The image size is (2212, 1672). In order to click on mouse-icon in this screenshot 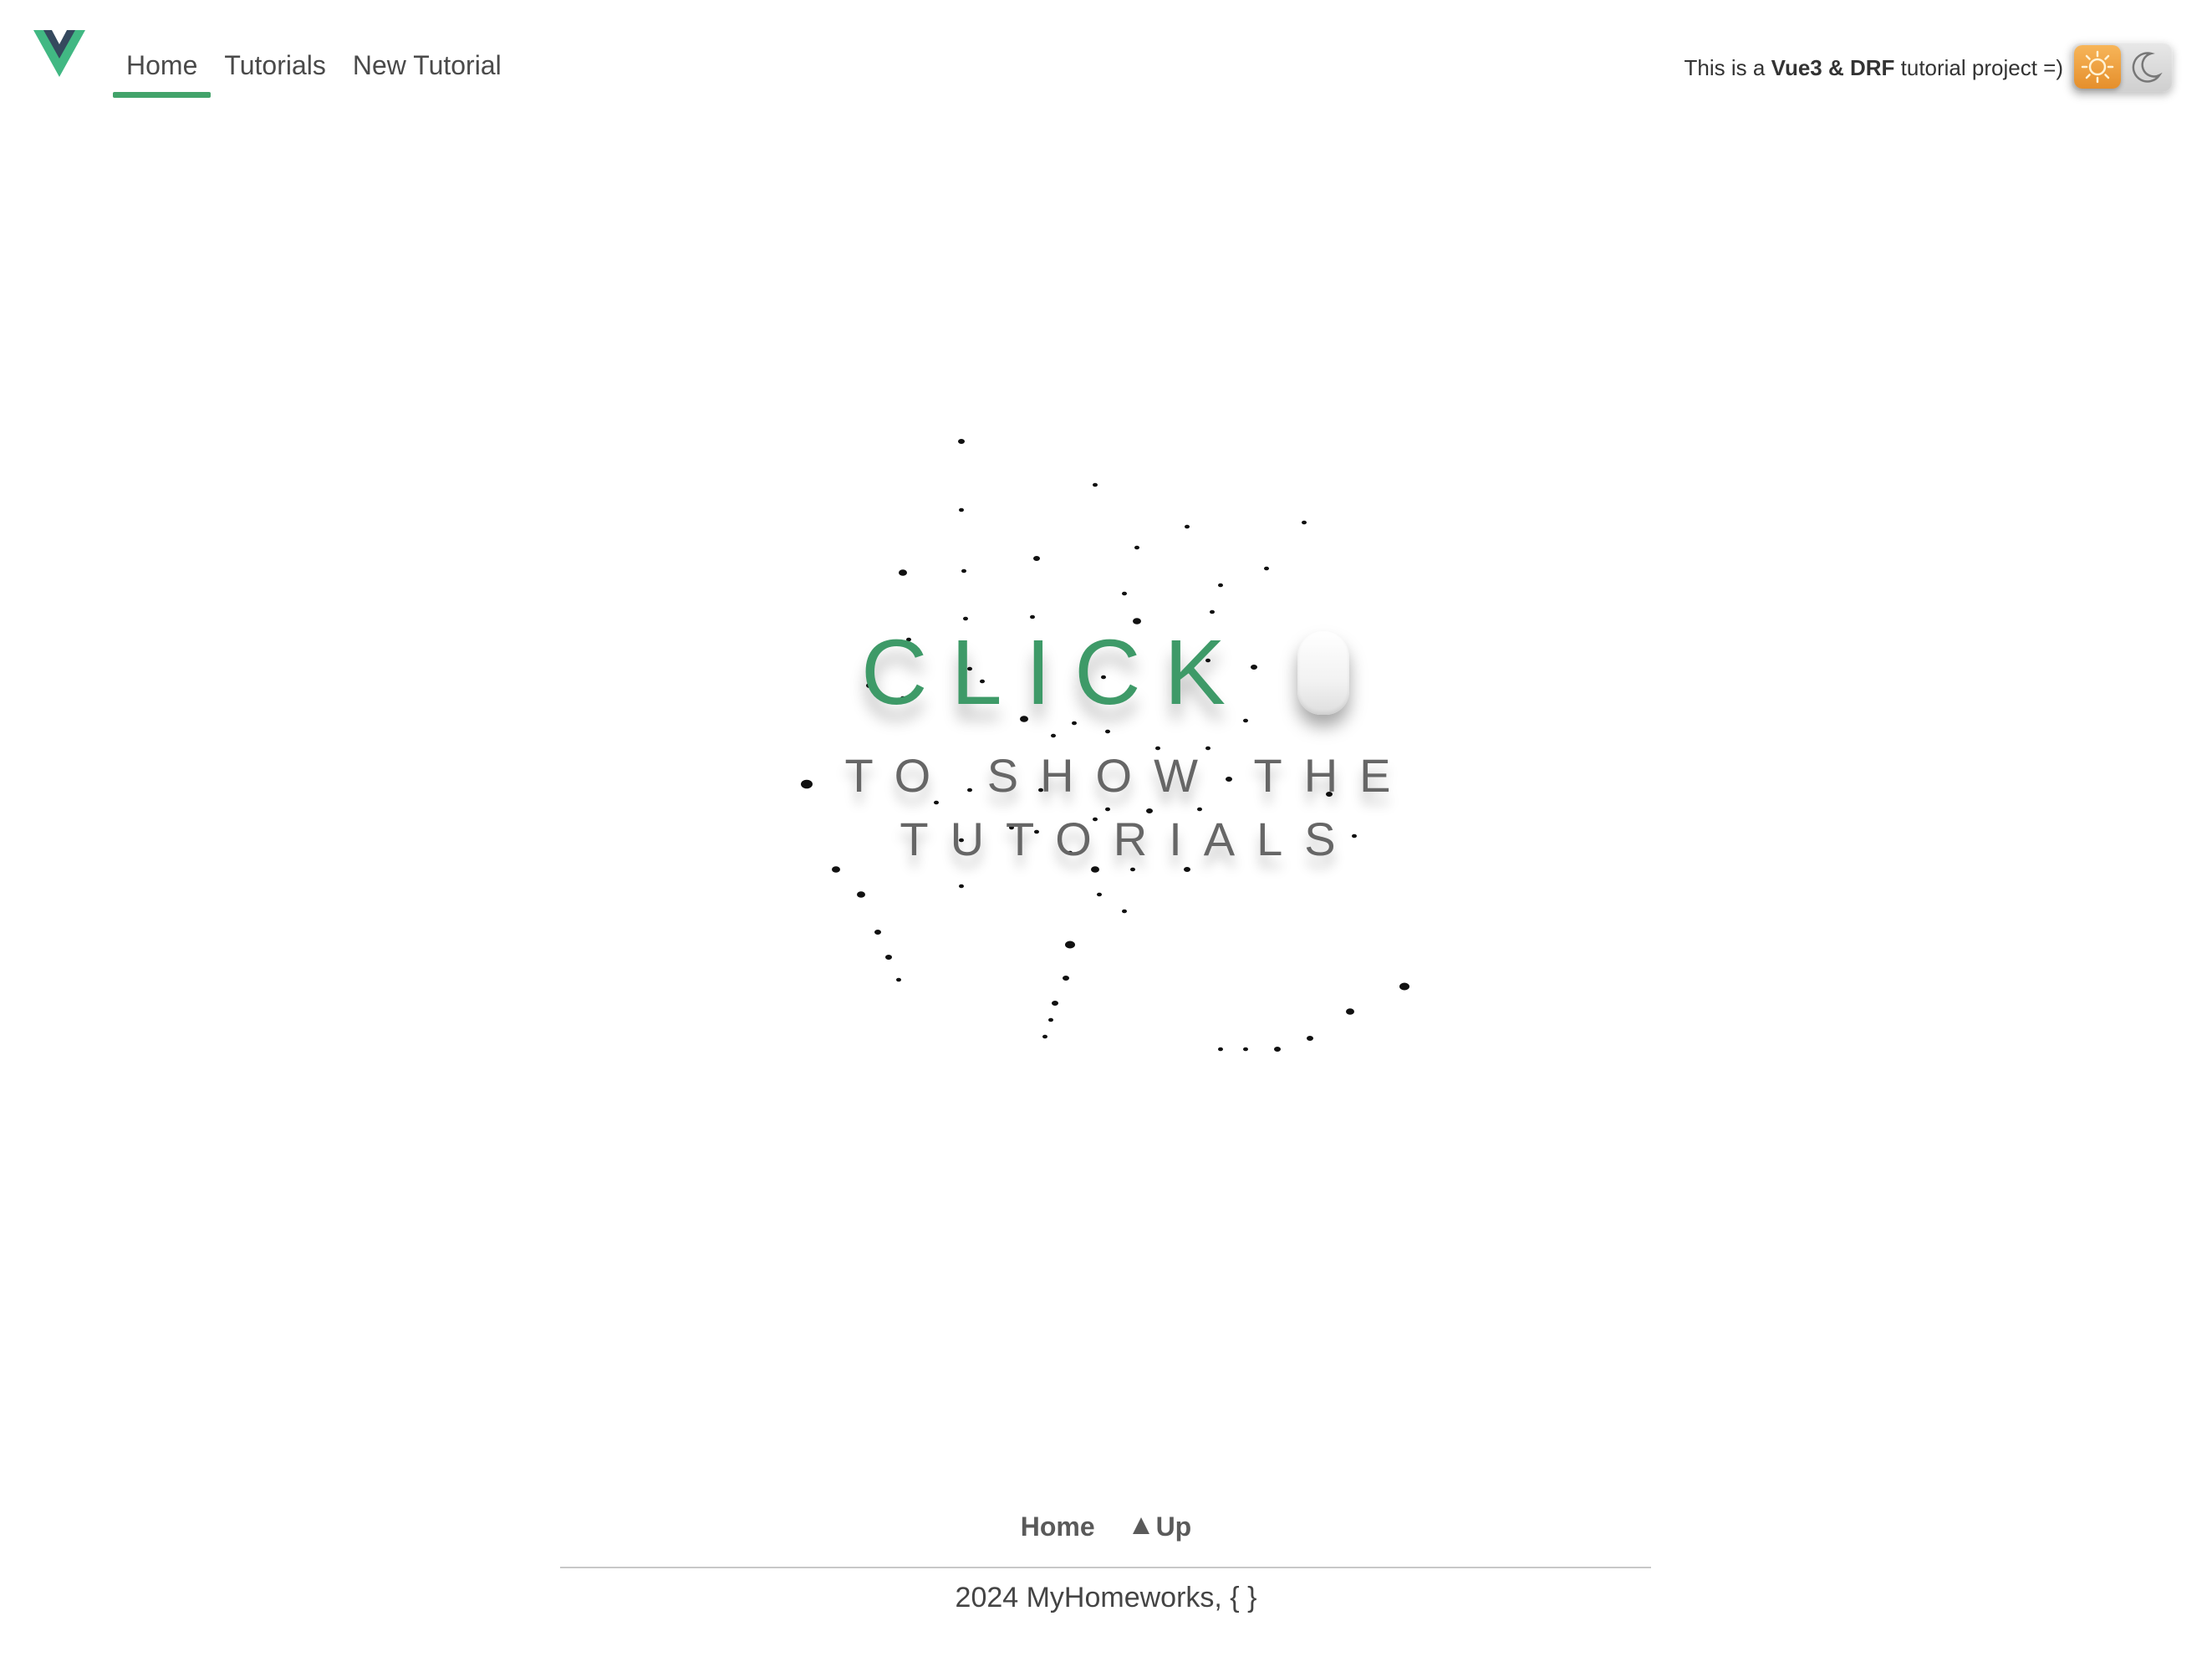, I will do `click(1323, 673)`.